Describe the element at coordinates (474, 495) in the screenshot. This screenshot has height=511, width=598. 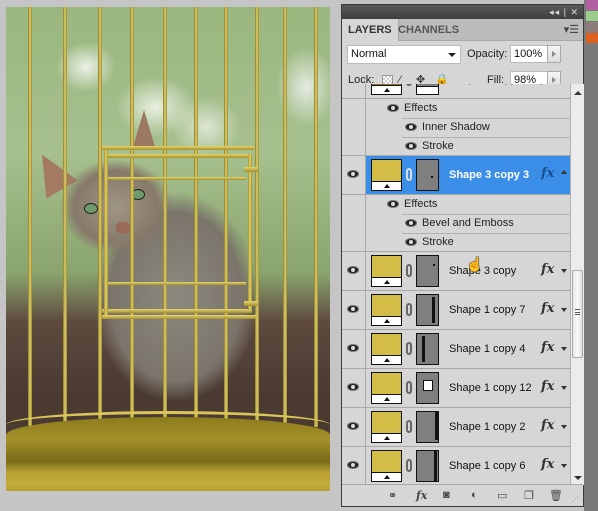
I see `adjustment-layer-icon: ◐` at that location.